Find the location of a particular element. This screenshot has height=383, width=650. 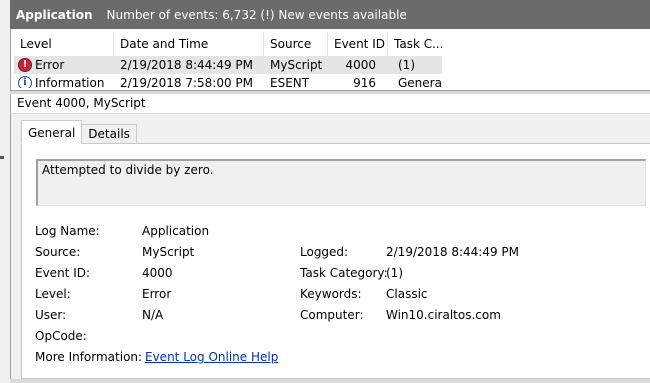

computer-label: Computer: is located at coordinates (332, 315).